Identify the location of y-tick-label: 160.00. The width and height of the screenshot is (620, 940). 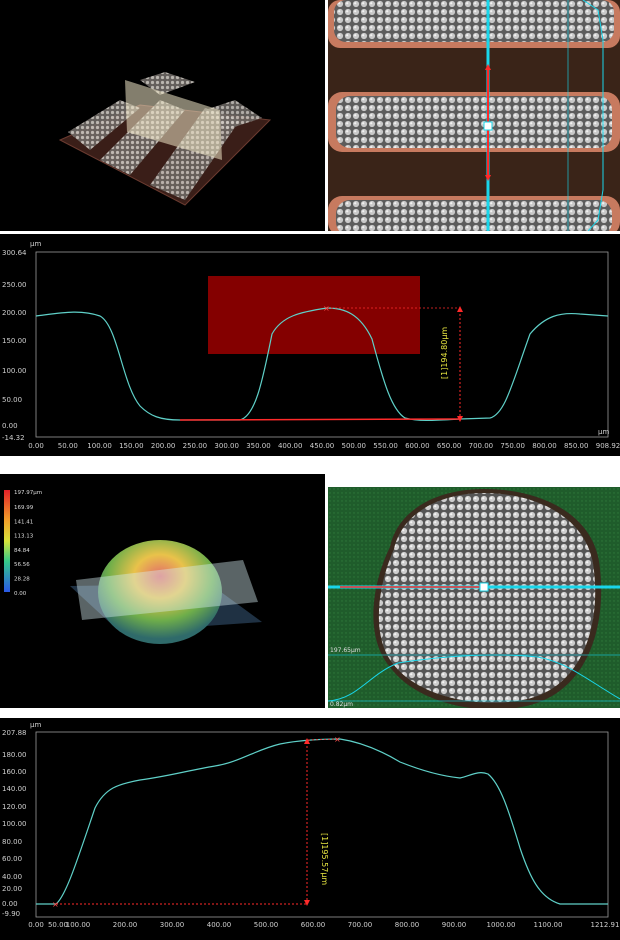
(14, 772).